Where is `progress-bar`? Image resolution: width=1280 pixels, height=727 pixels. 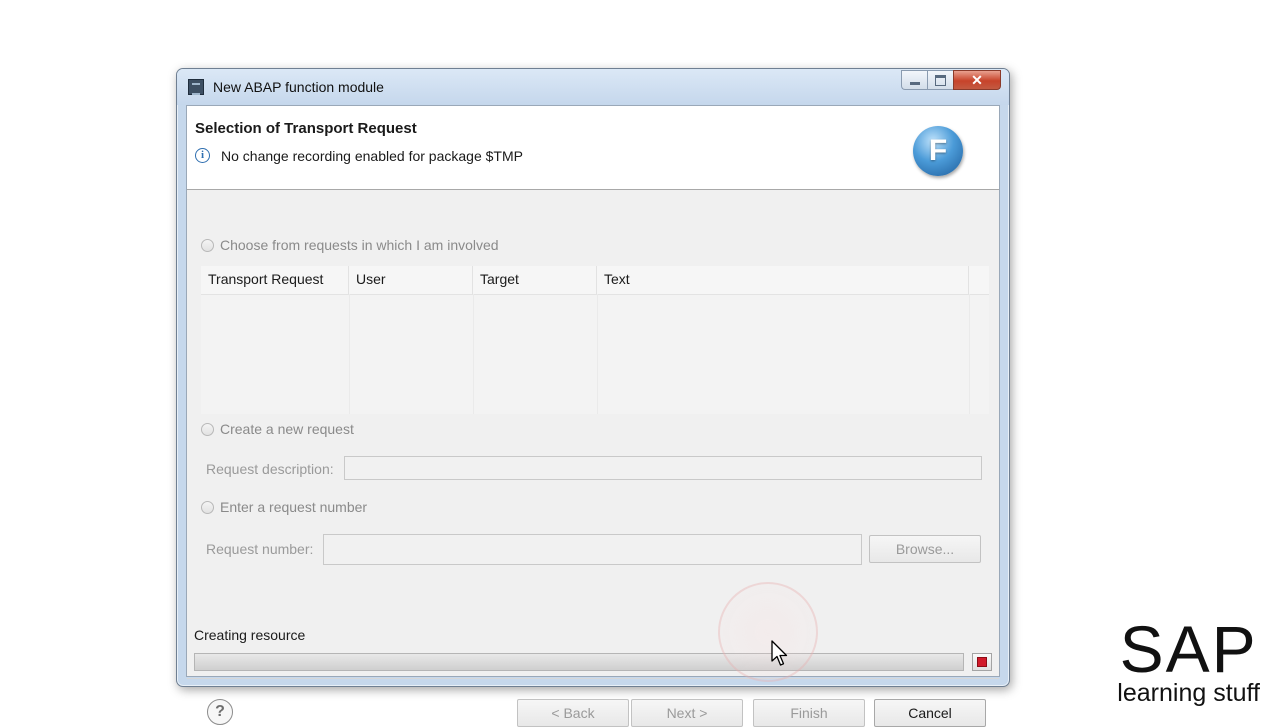
progress-bar is located at coordinates (579, 662).